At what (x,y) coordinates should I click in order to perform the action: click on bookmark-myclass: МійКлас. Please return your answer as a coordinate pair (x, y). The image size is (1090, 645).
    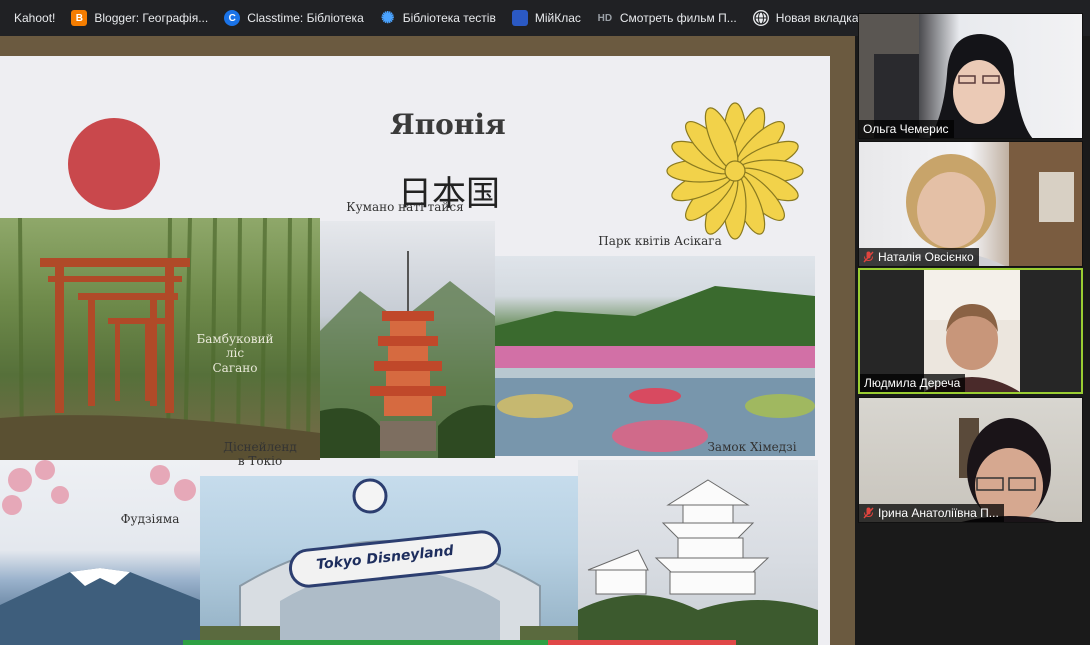
    Looking at the image, I should click on (546, 18).